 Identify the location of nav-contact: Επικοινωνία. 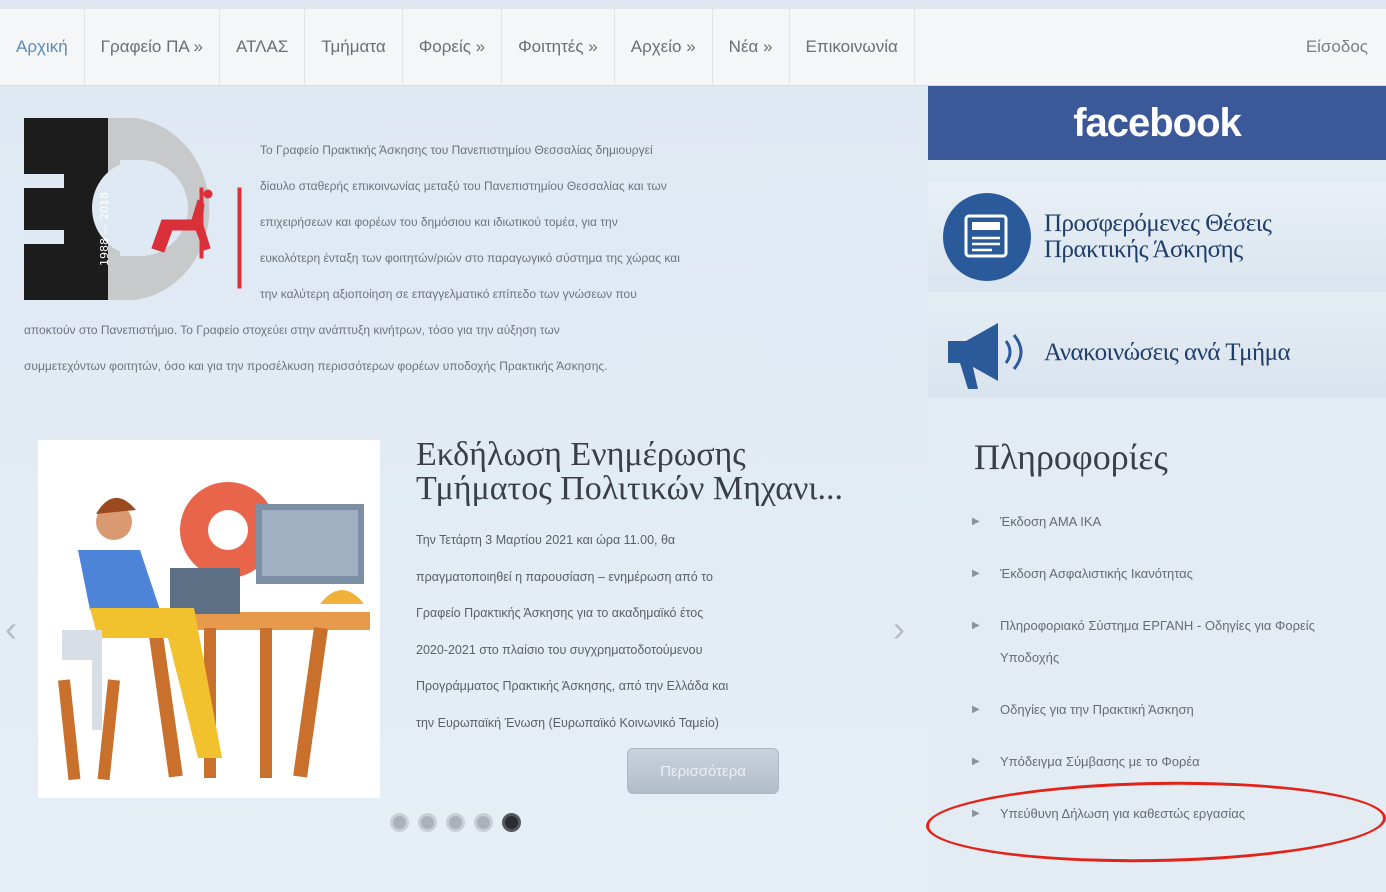
(852, 47).